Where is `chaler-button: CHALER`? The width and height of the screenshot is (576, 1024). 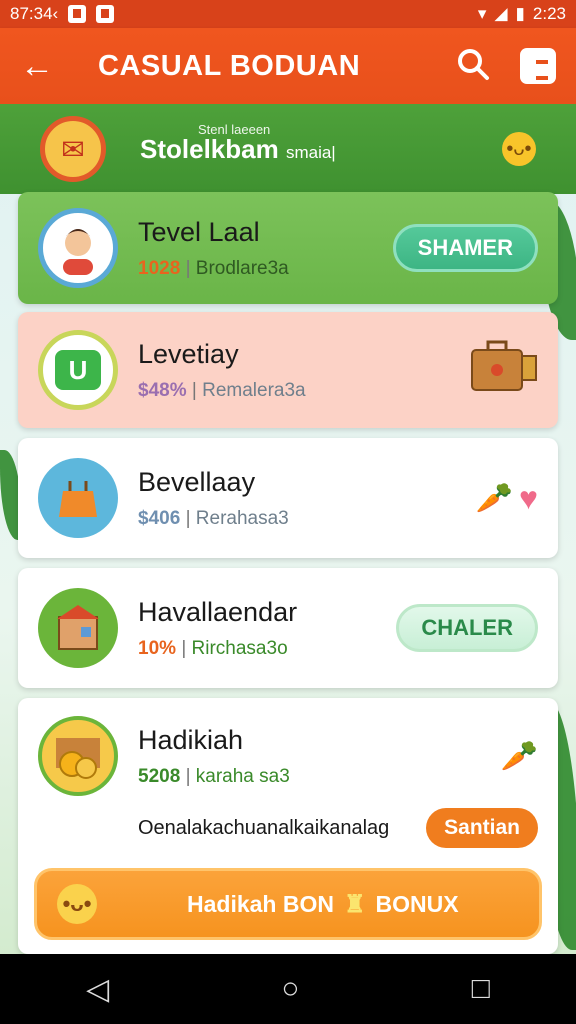 chaler-button: CHALER is located at coordinates (467, 628).